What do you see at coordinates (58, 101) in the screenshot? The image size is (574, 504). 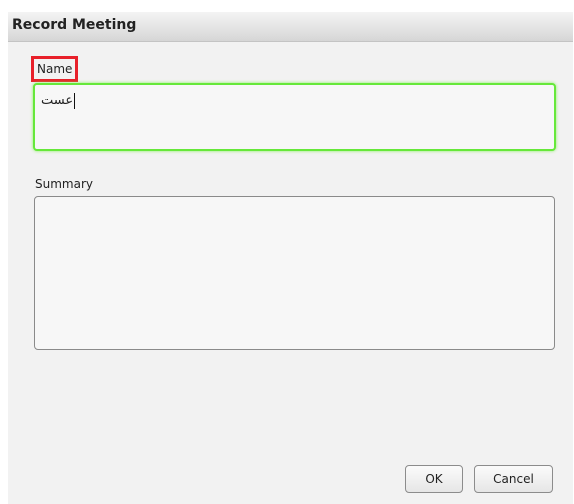 I see `name-input-value: عست` at bounding box center [58, 101].